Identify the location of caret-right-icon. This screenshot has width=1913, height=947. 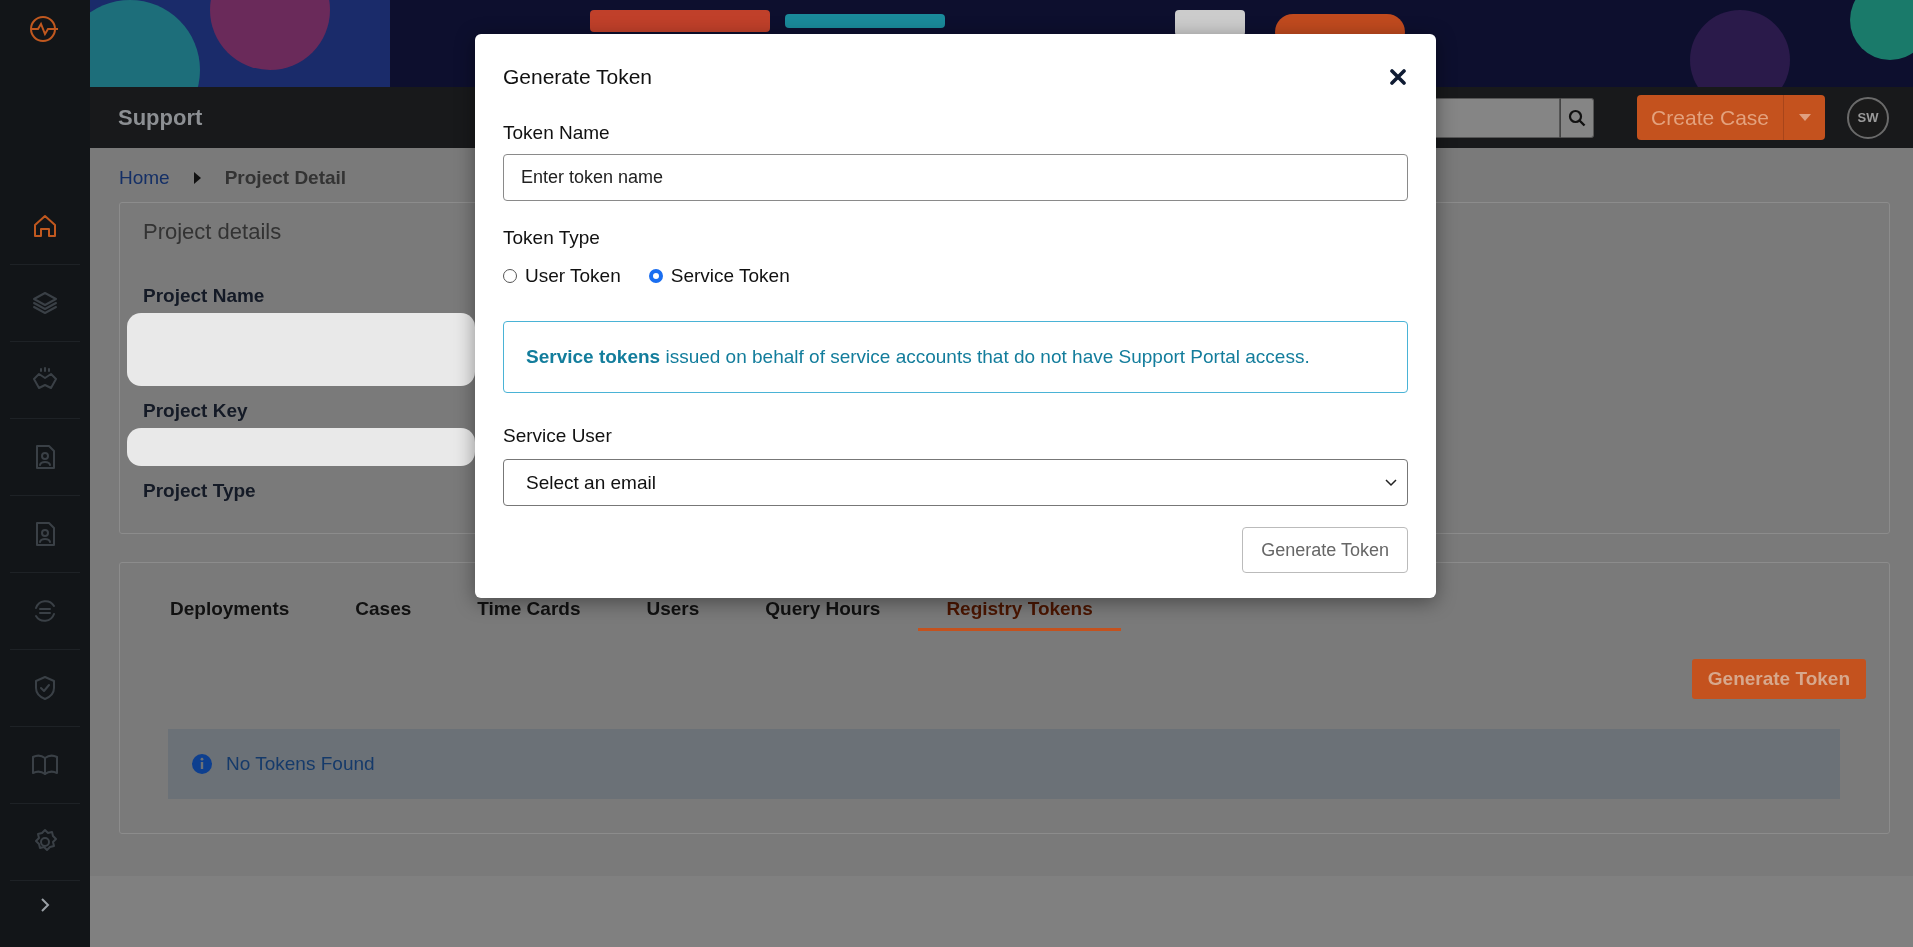
(197, 178).